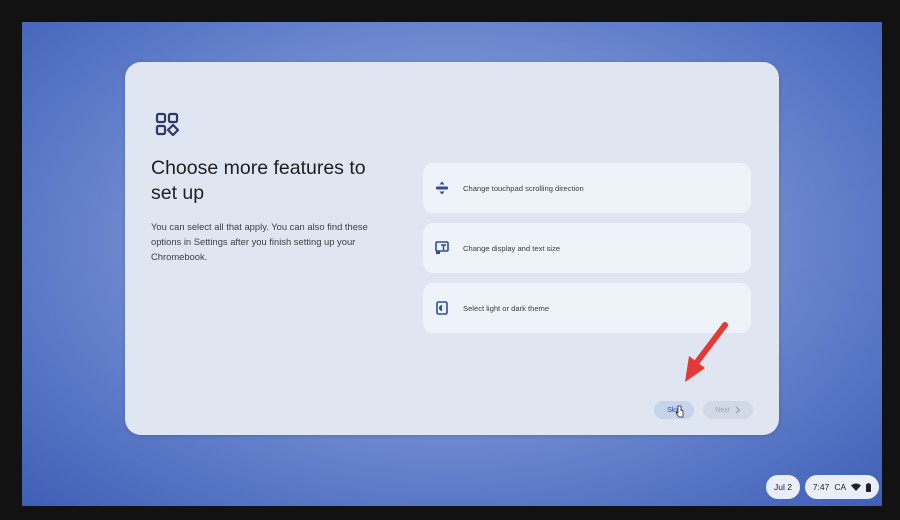 The height and width of the screenshot is (520, 900). Describe the element at coordinates (512, 248) in the screenshot. I see `option-label: Change display and text size` at that location.